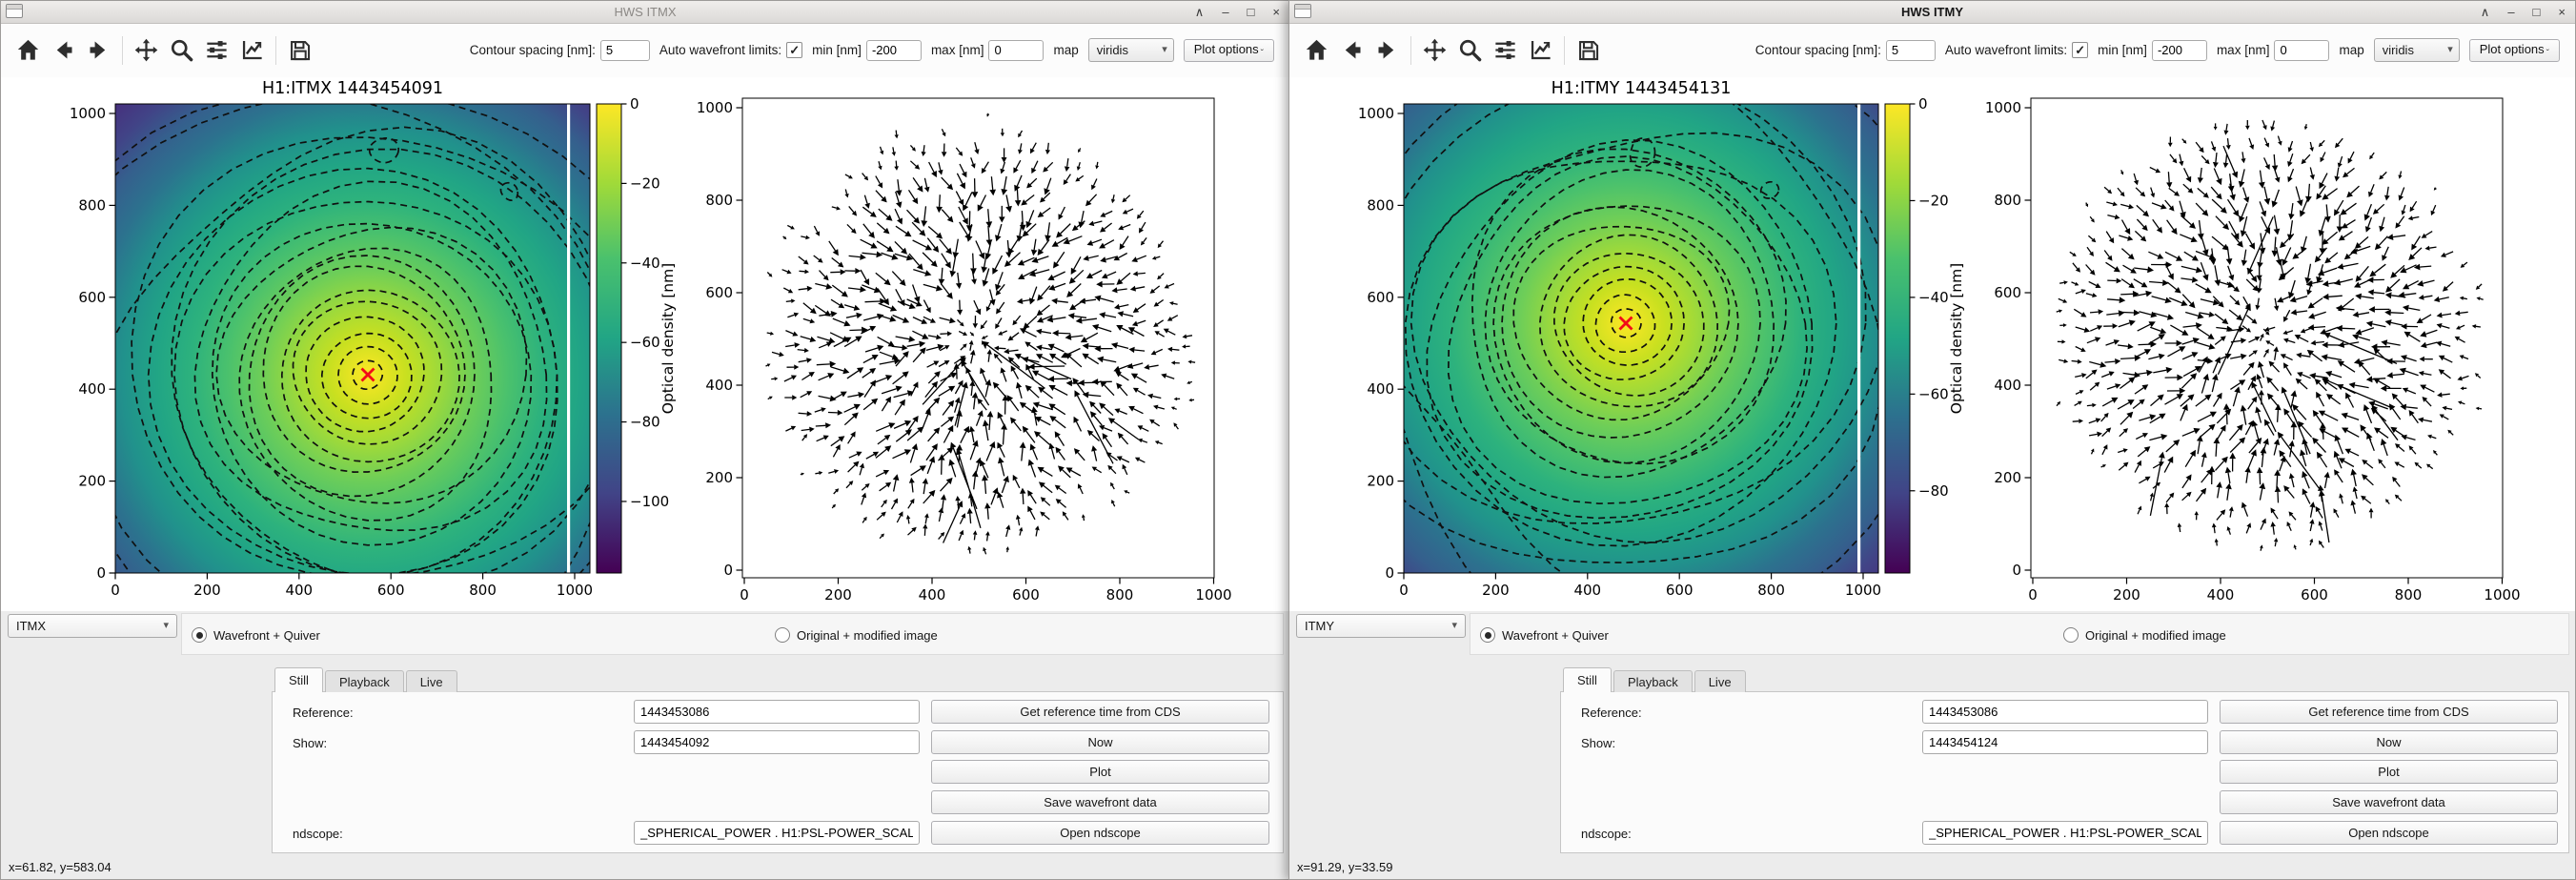  I want to click on max-label: max [nm], so click(957, 50).